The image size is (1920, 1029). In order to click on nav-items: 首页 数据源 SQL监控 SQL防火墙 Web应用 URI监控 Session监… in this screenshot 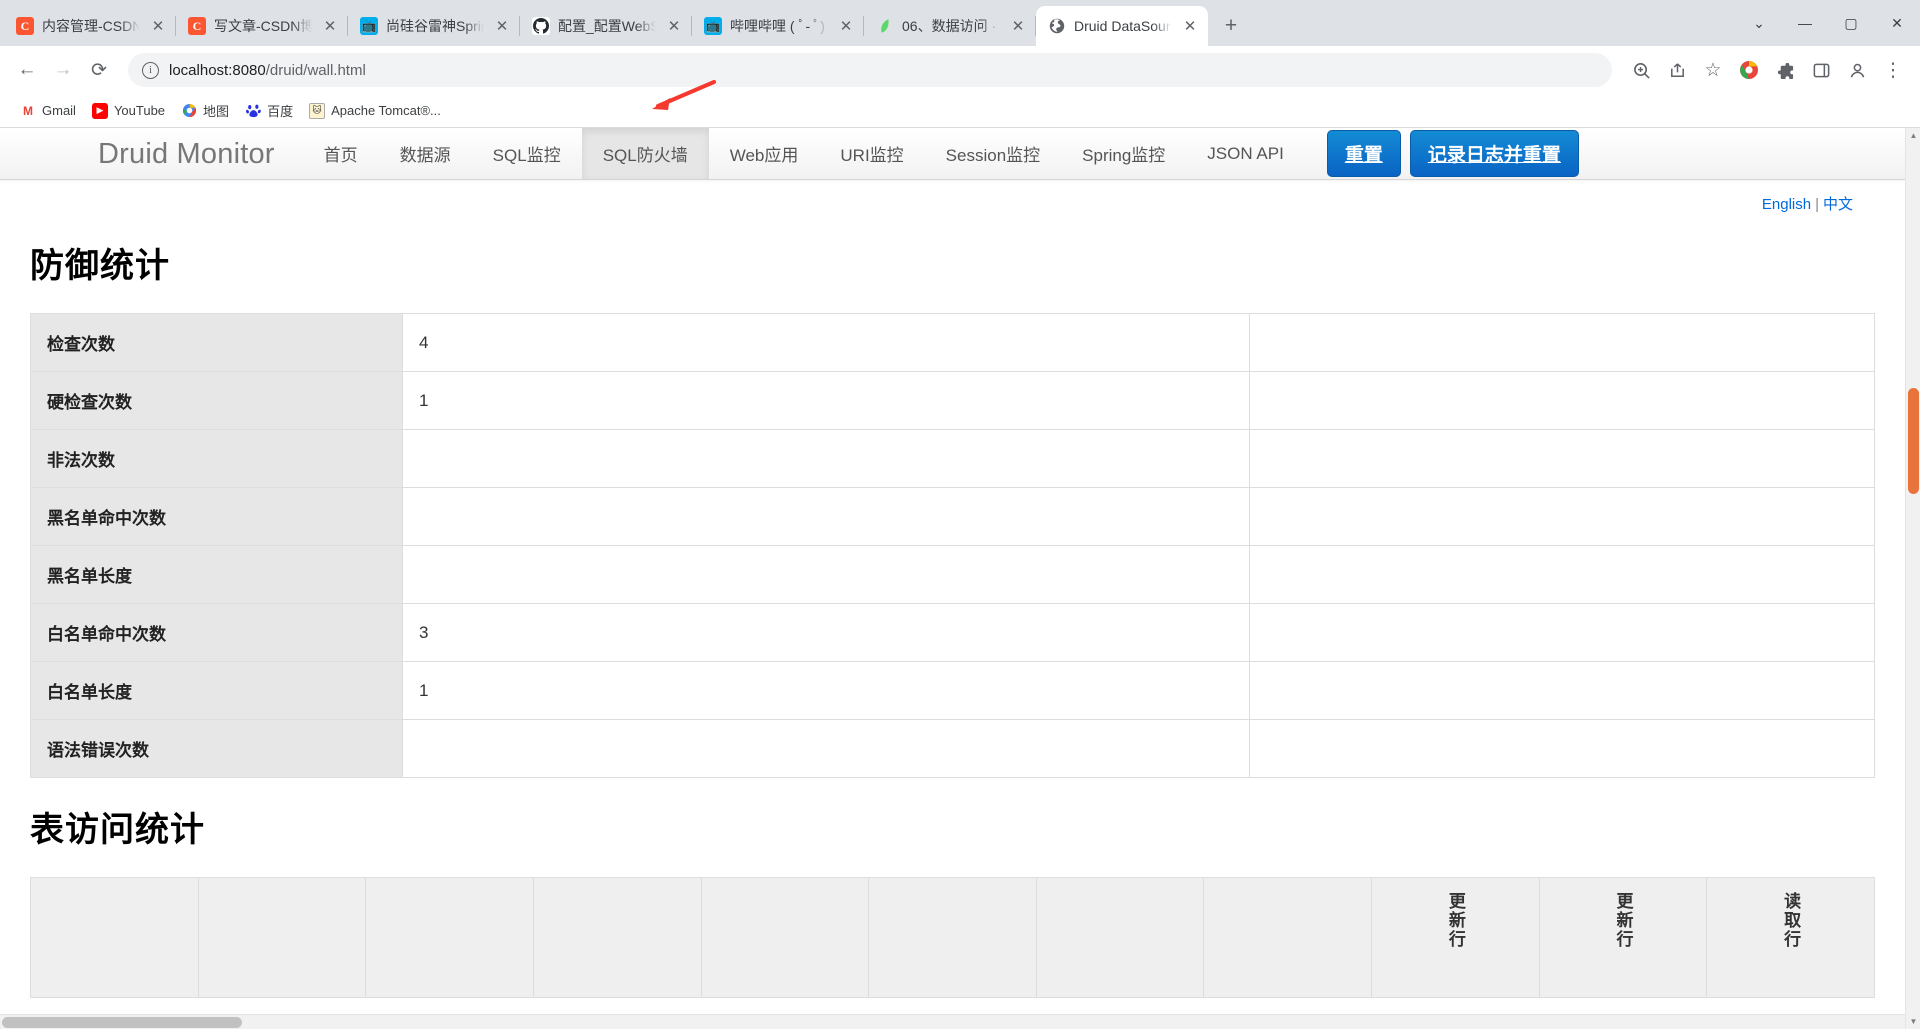, I will do `click(804, 153)`.